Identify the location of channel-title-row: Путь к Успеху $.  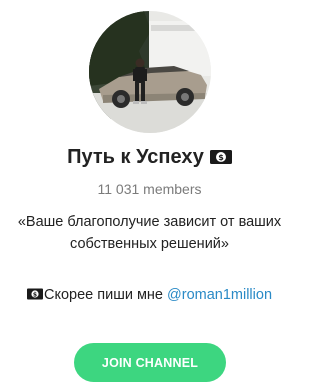
(149, 158).